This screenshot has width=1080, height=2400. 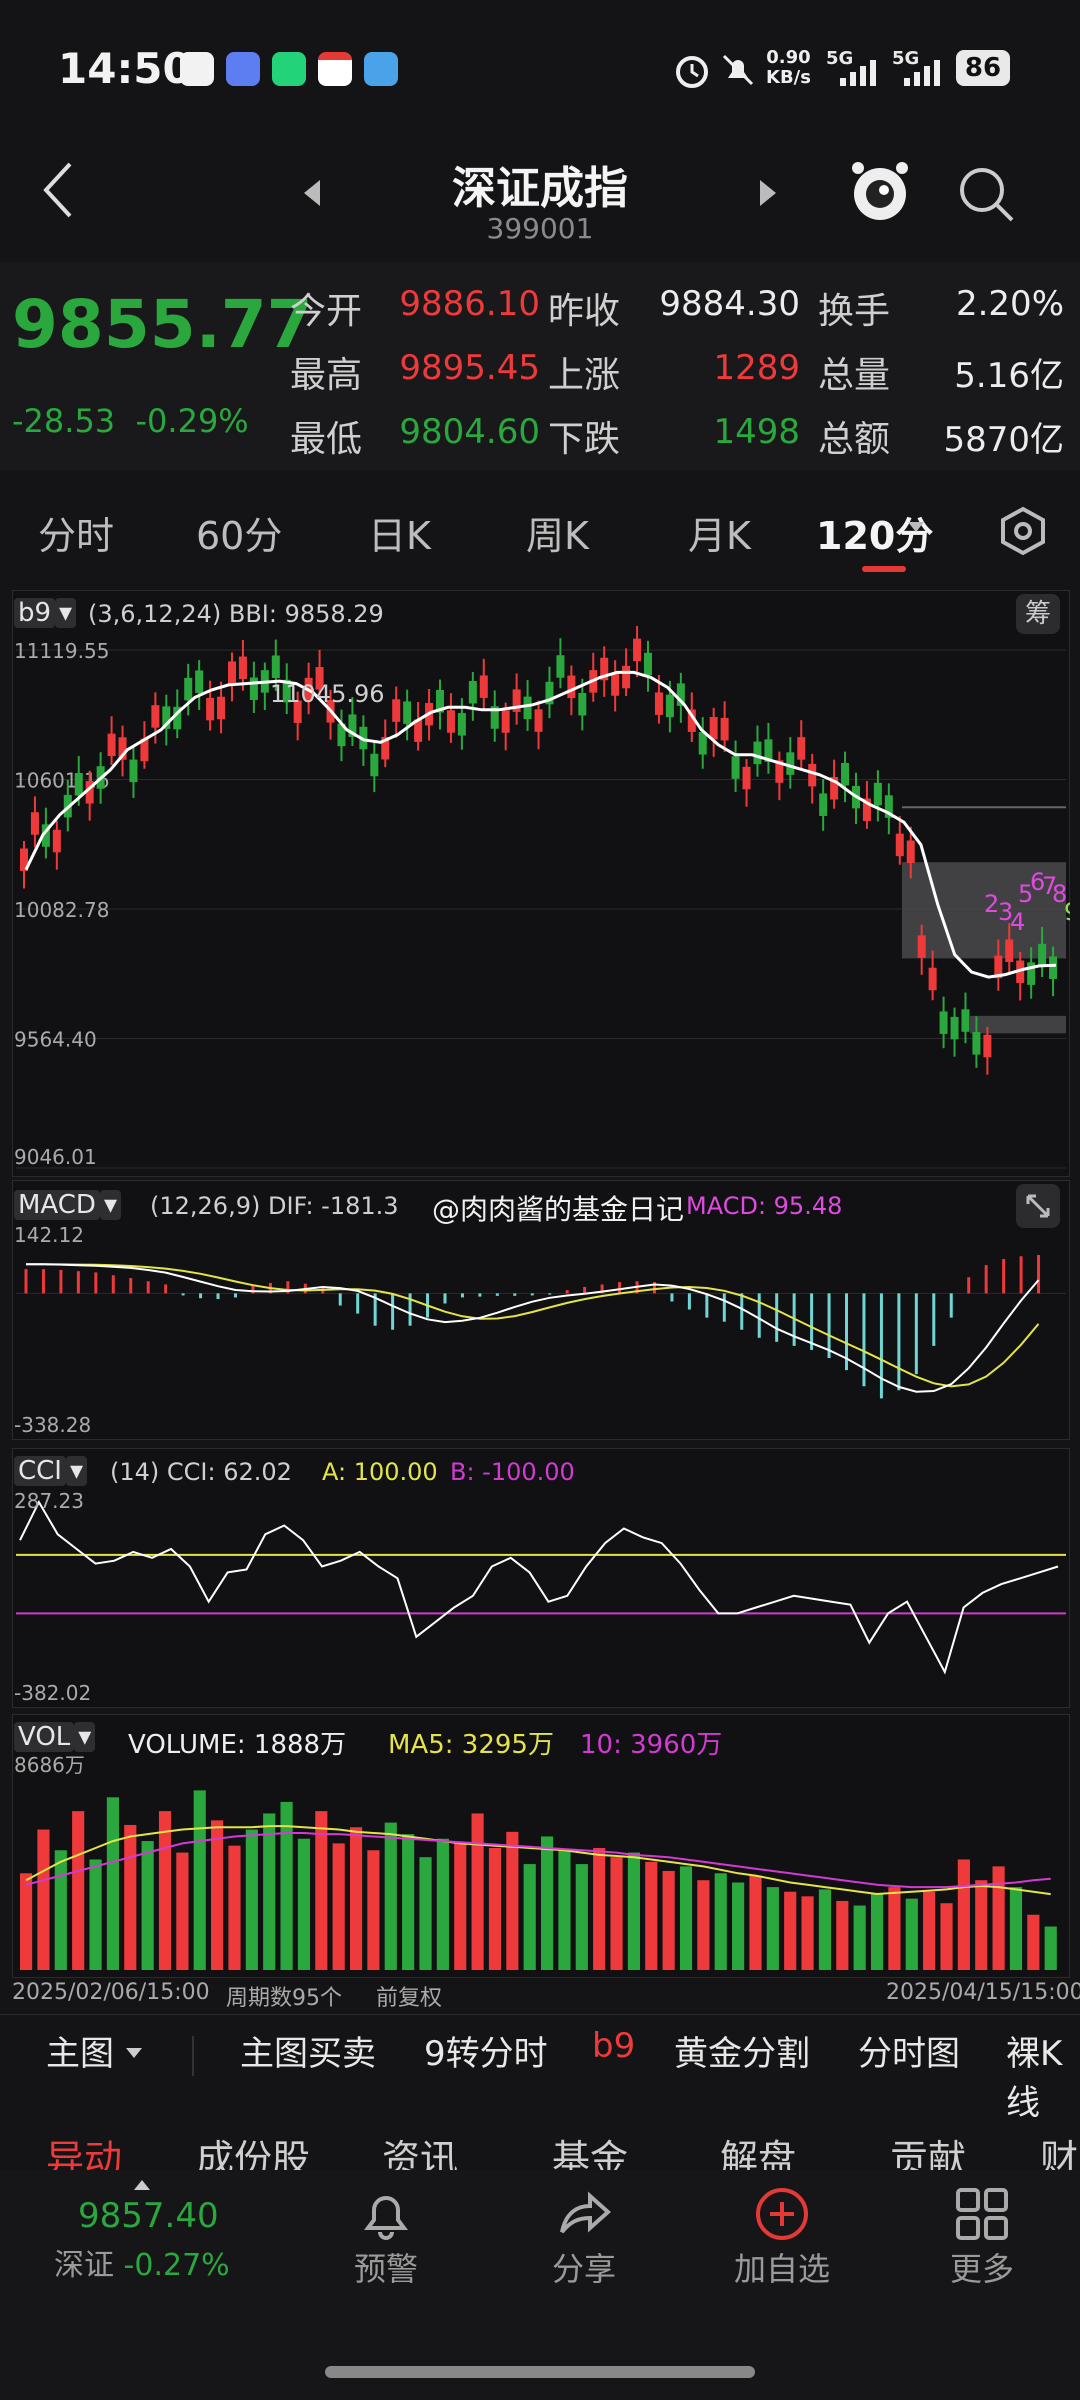 What do you see at coordinates (909, 2050) in the screenshot?
I see `function-tab-5: 分时图` at bounding box center [909, 2050].